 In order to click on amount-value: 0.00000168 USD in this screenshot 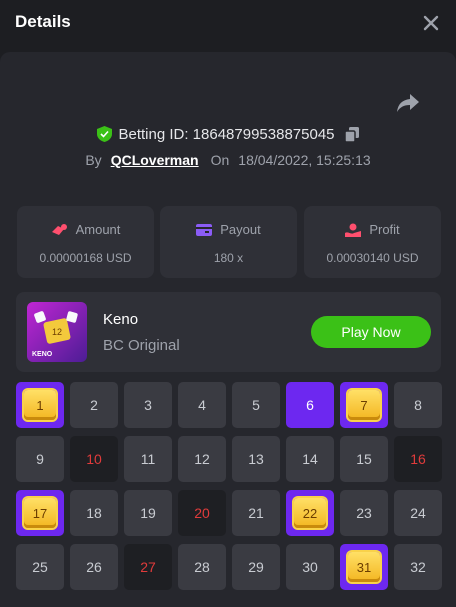, I will do `click(85, 258)`.